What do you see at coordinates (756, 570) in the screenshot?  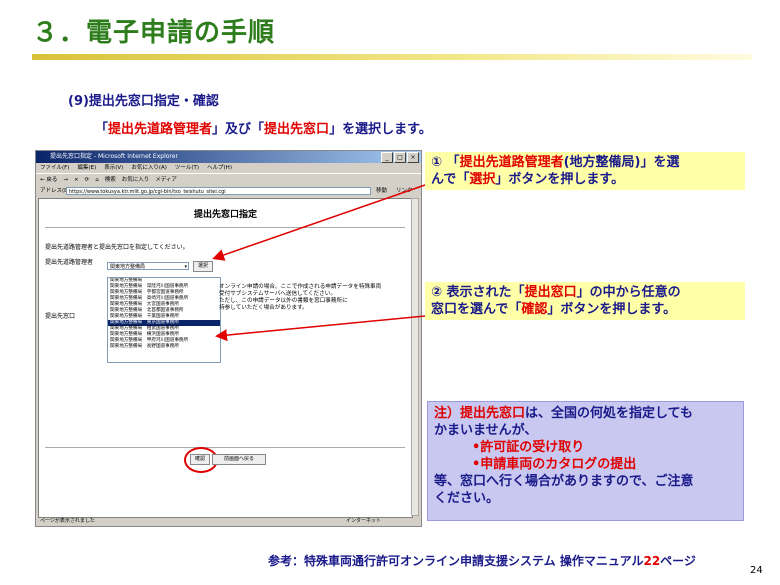 I see `page-number: 24` at bounding box center [756, 570].